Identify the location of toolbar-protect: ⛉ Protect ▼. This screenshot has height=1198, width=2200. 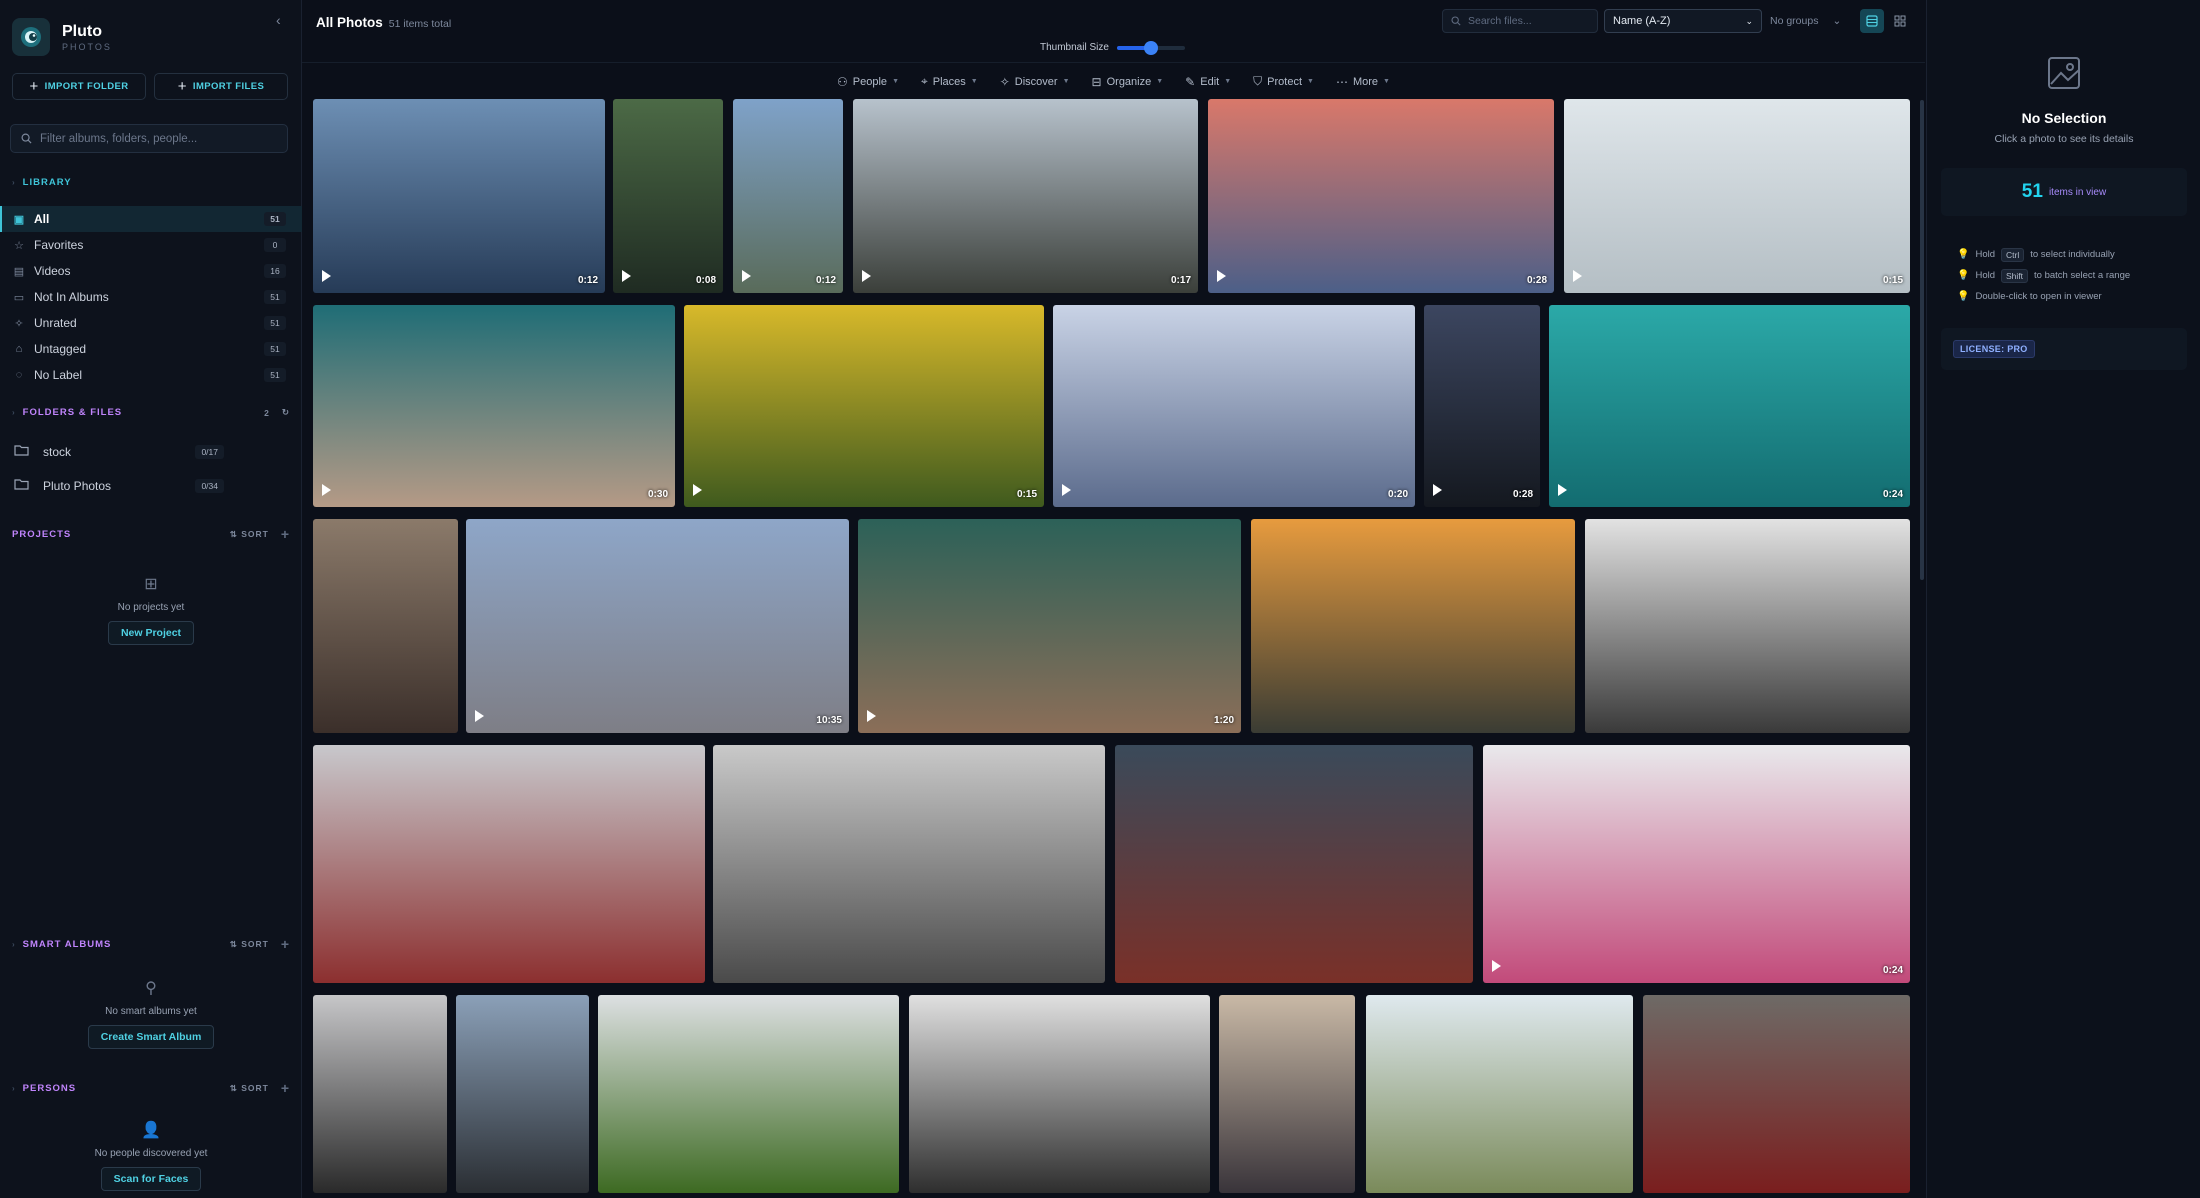
(1283, 81).